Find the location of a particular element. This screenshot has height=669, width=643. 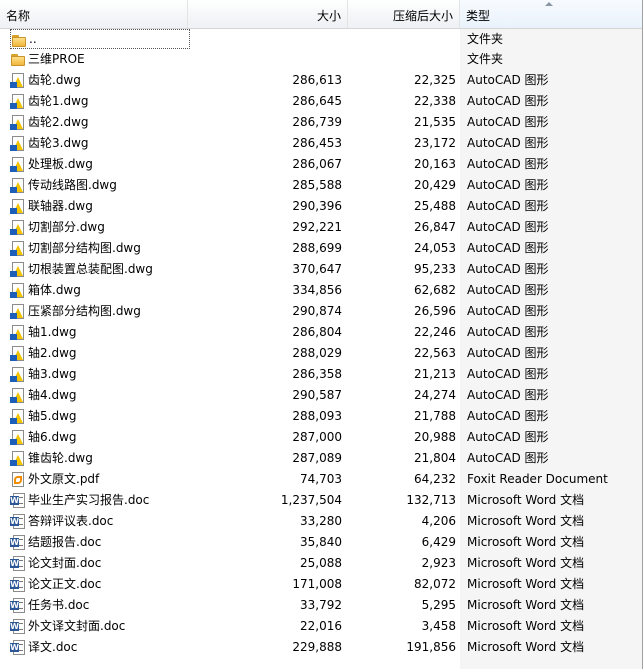

file-name-cell: W 任务书.doc is located at coordinates (99, 605).